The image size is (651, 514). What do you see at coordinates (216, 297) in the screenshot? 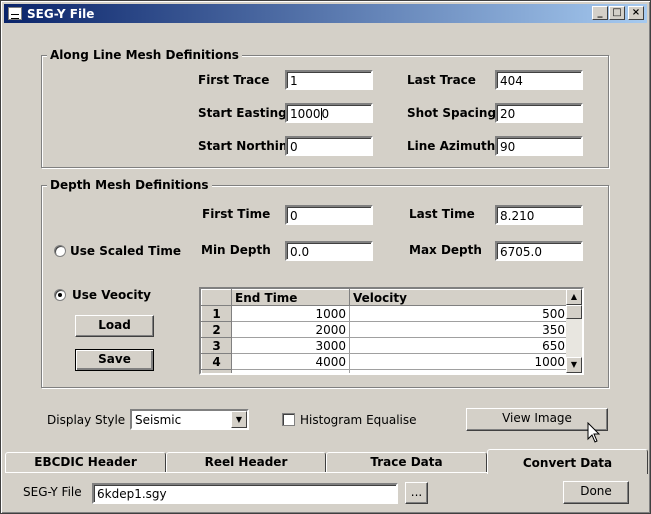
I see `corner-cell` at bounding box center [216, 297].